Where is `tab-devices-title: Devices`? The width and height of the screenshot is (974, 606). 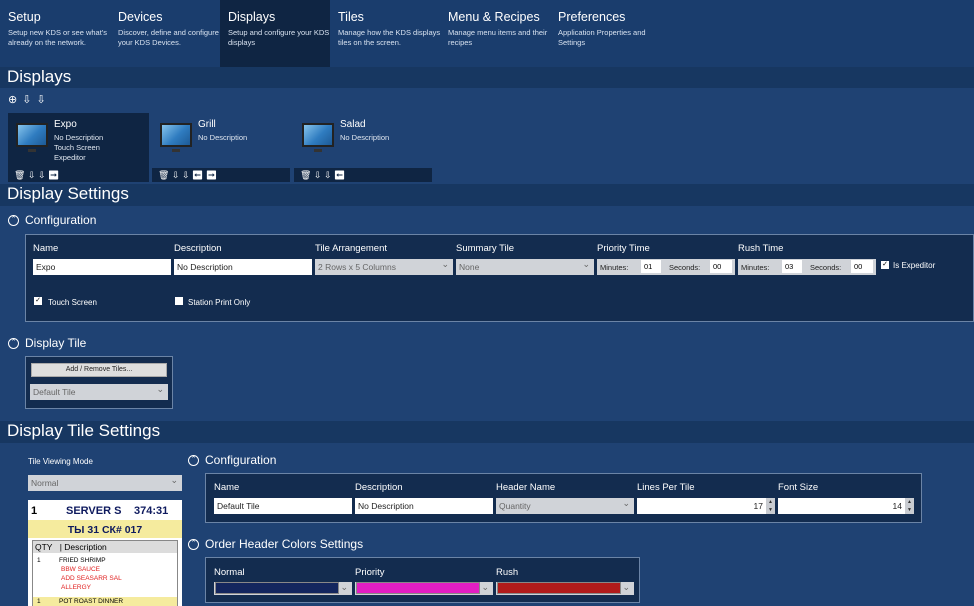 tab-devices-title: Devices is located at coordinates (140, 17).